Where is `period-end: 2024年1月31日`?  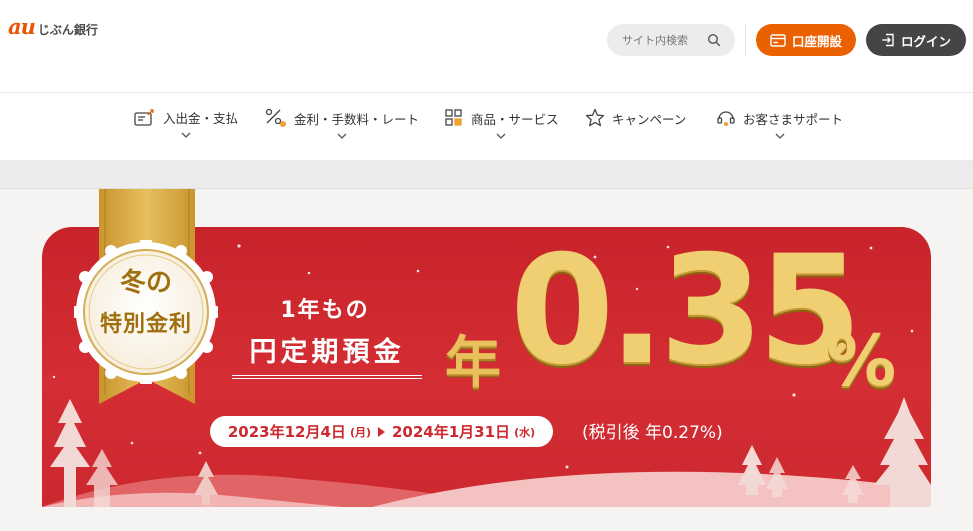 period-end: 2024年1月31日 is located at coordinates (451, 432).